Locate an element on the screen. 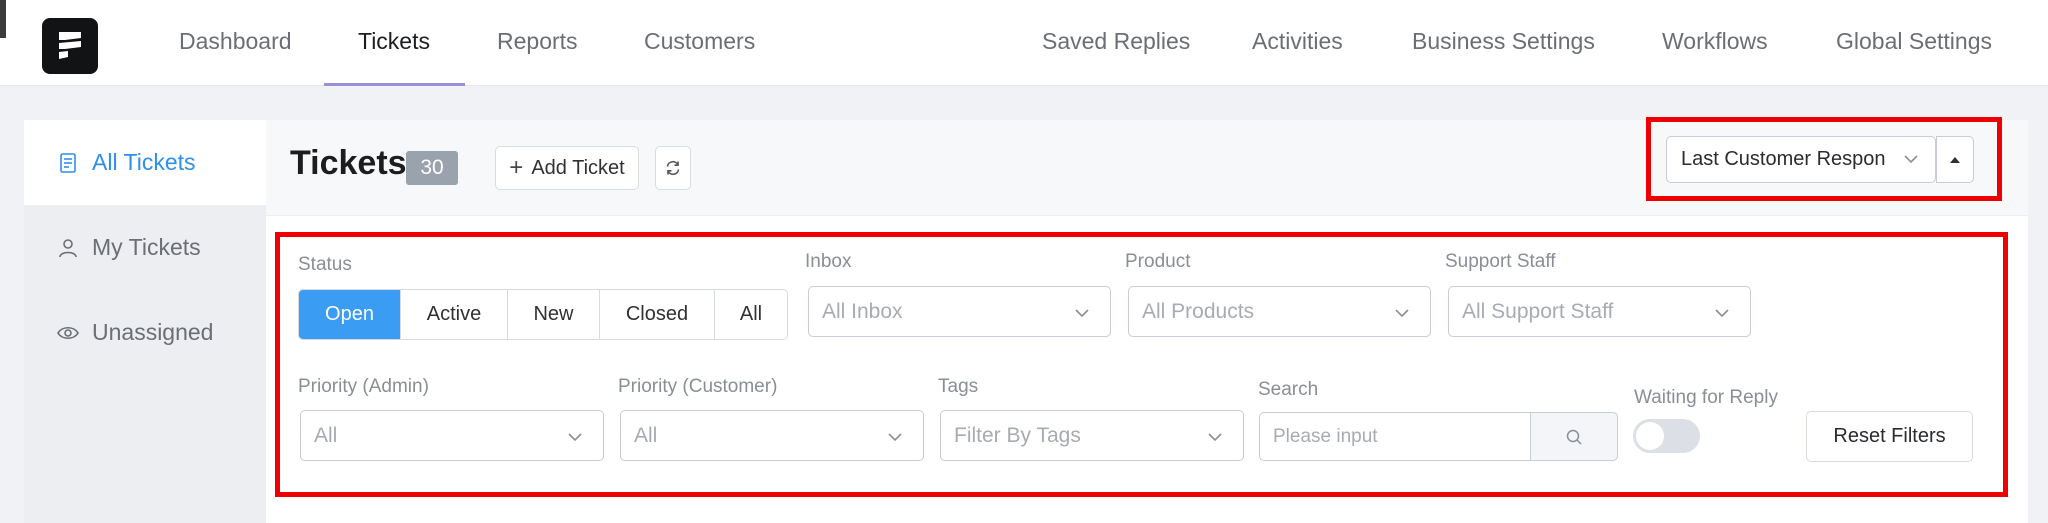 The image size is (2048, 523). sidebar-item-my-tickets: My Tickets is located at coordinates (145, 247).